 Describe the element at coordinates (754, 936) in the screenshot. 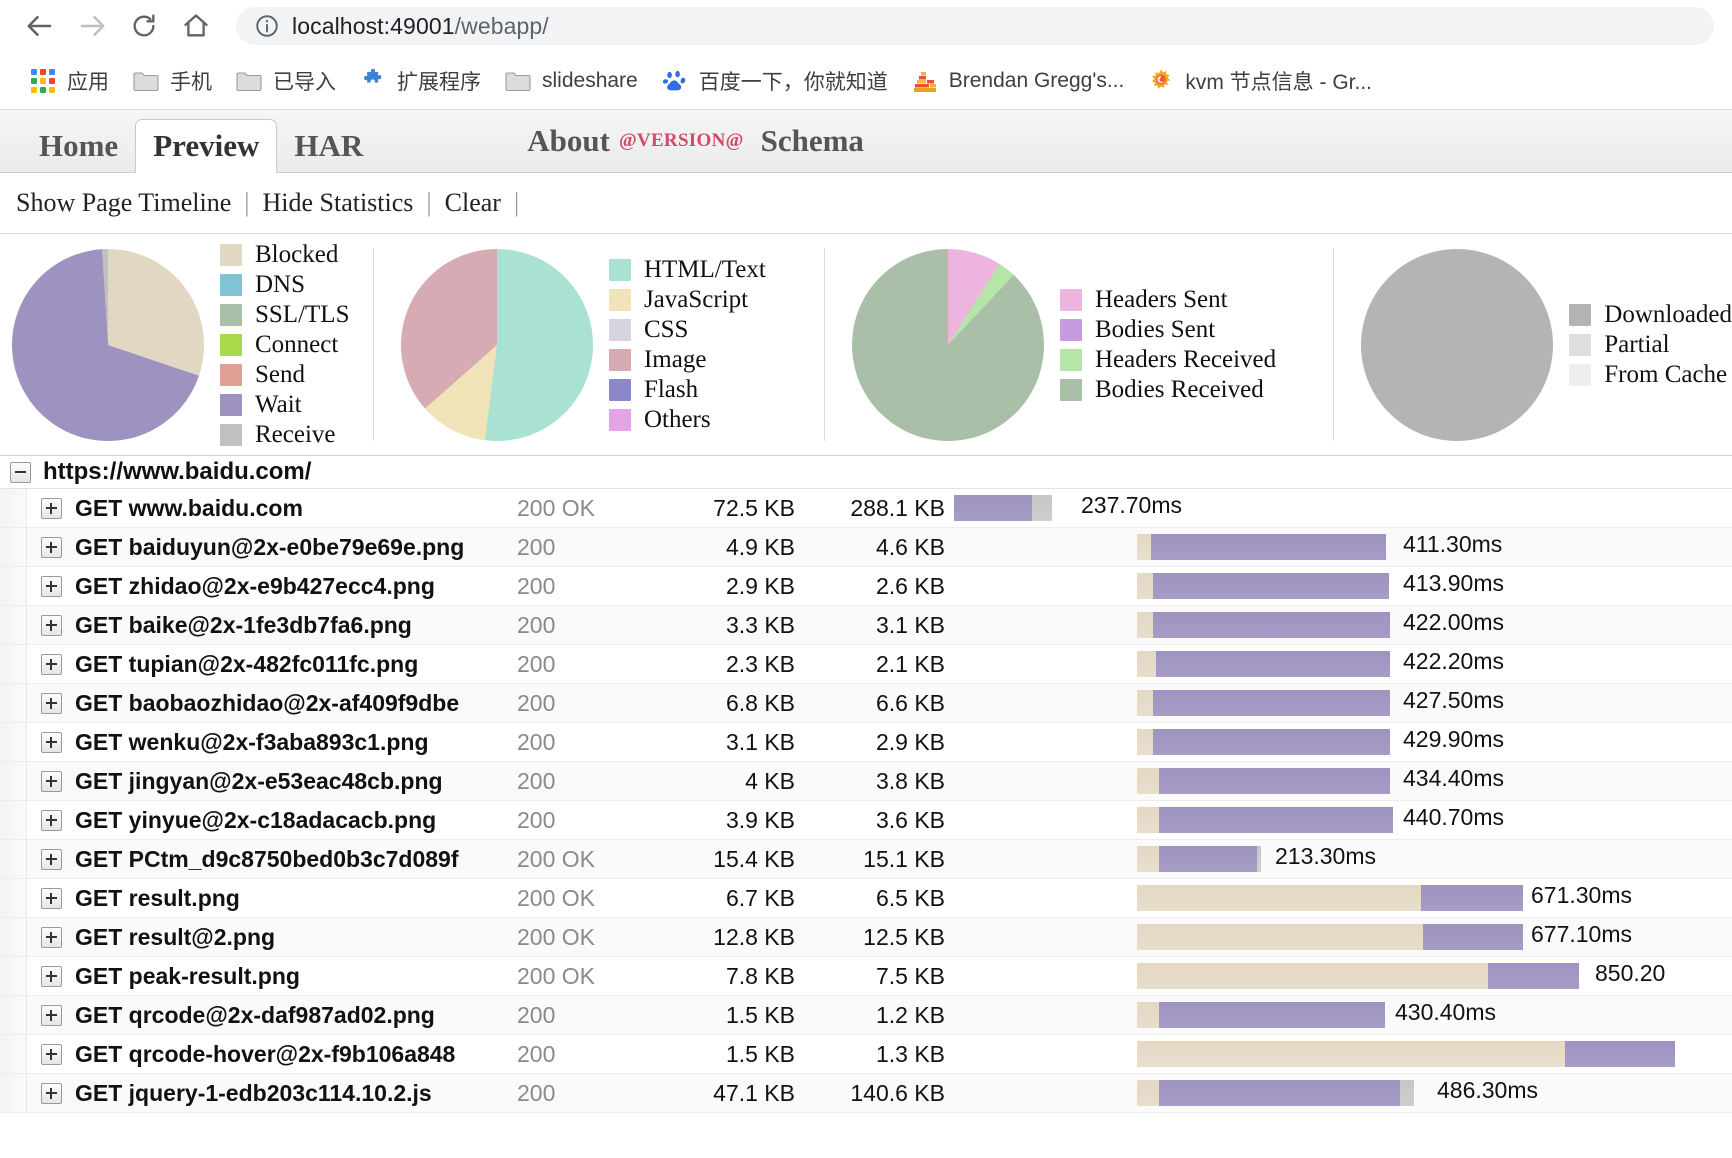

I see `size-cell: 12.8 KB` at that location.